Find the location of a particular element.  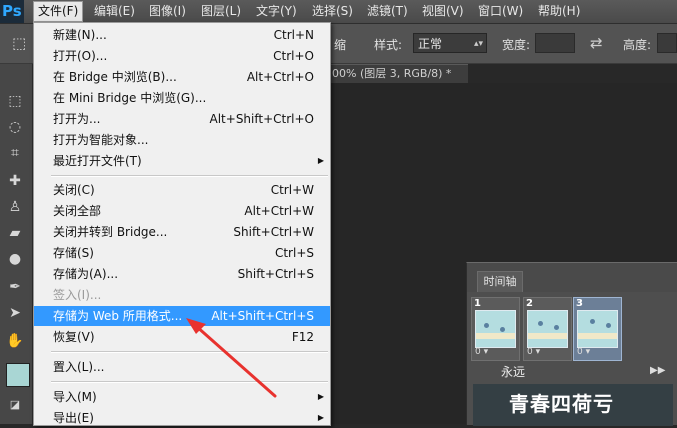

tools-panel: ⬚ ◌ ⌗ ✚ ♙ ▰ ● ✒ ➤ ✋ ◪ is located at coordinates (16, 244).